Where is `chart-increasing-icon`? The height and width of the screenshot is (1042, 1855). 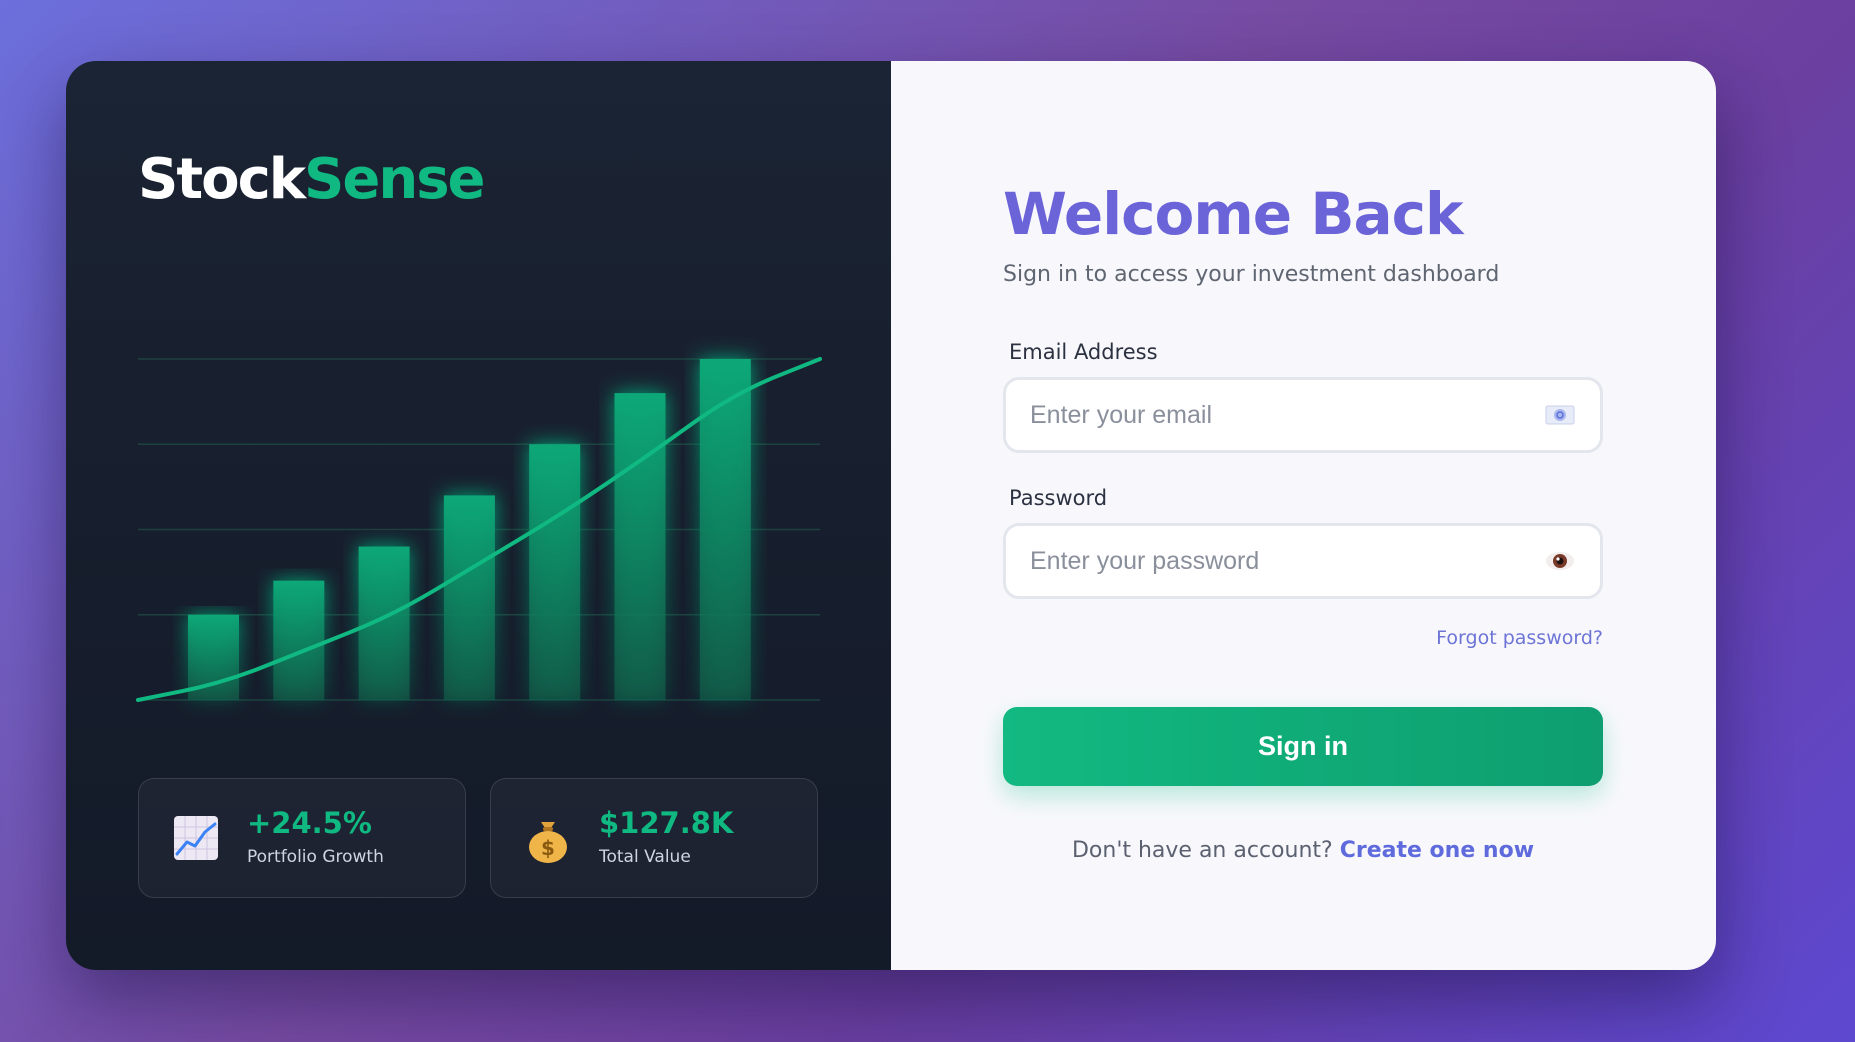
chart-increasing-icon is located at coordinates (196, 838).